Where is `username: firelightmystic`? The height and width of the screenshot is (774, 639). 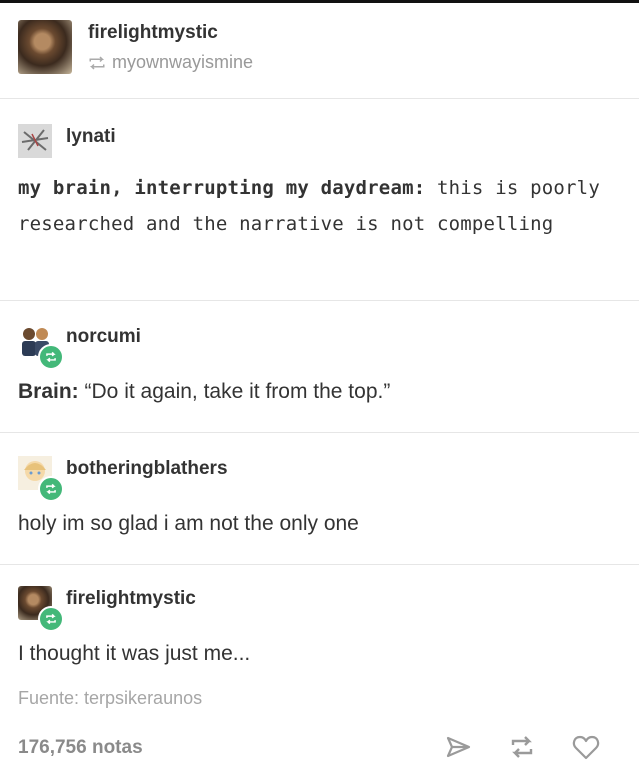 username: firelightmystic is located at coordinates (131, 599).